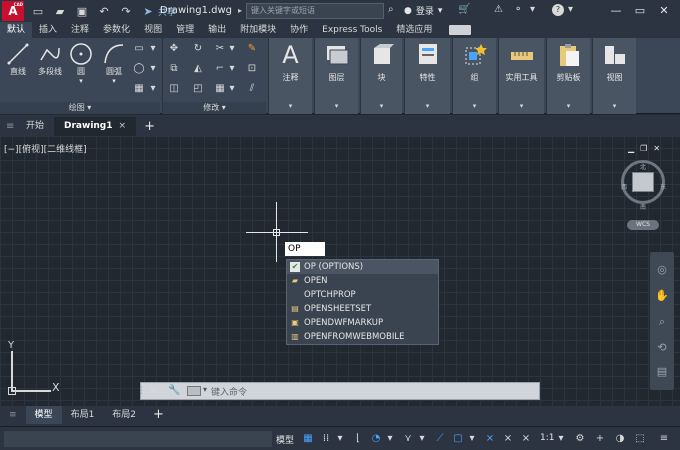 This screenshot has height=450, width=680. What do you see at coordinates (664, 11) in the screenshot?
I see `close-button: ✕` at bounding box center [664, 11].